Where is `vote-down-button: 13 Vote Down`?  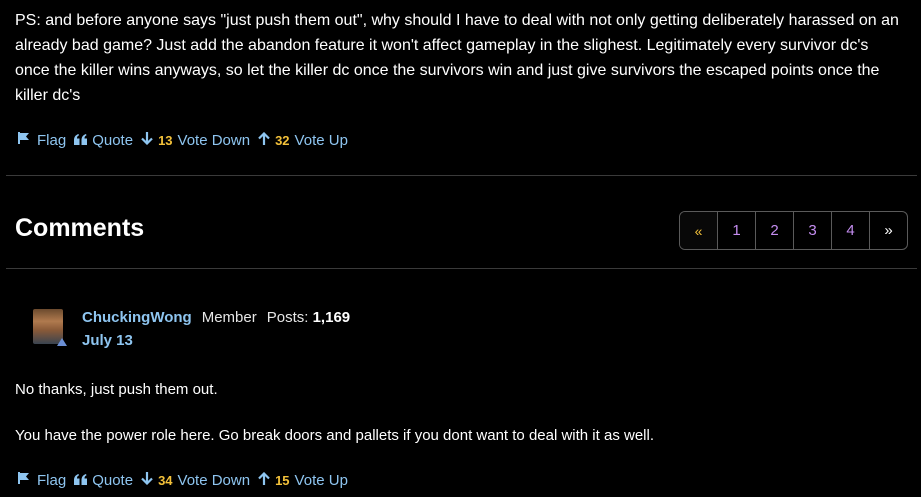 vote-down-button: 13 Vote Down is located at coordinates (196, 140).